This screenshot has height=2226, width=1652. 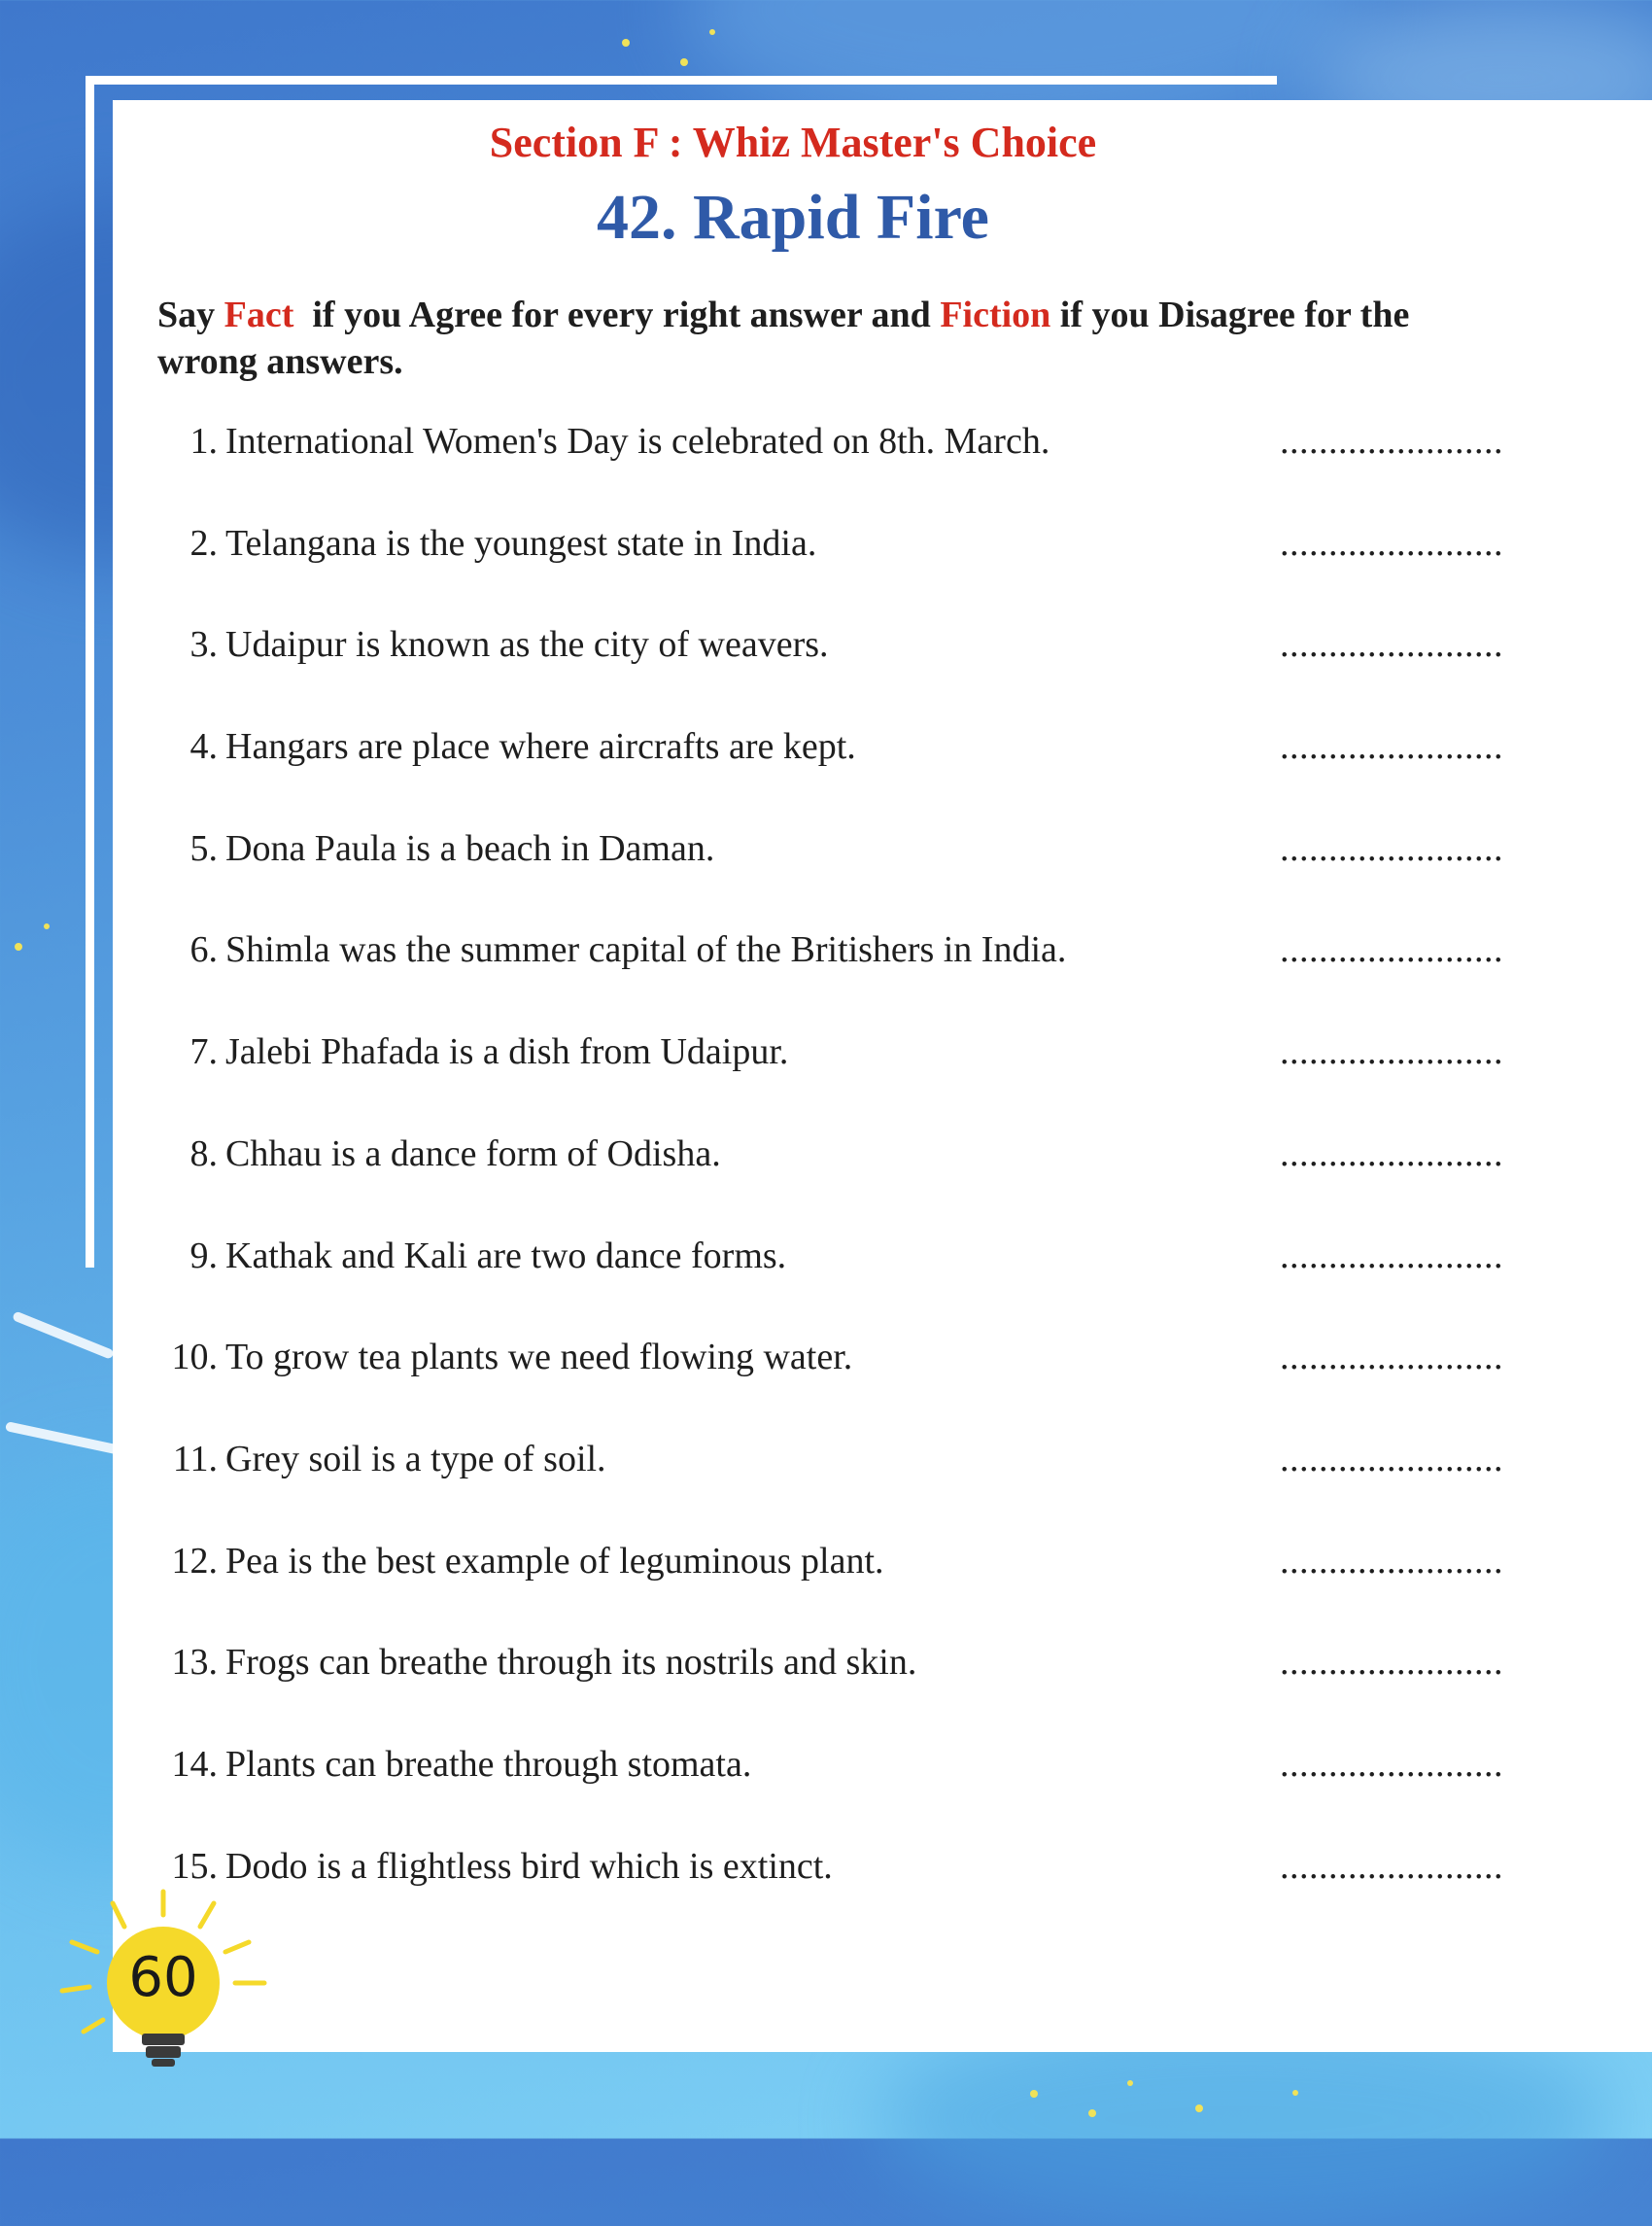 I want to click on question-number: 4., so click(x=204, y=747).